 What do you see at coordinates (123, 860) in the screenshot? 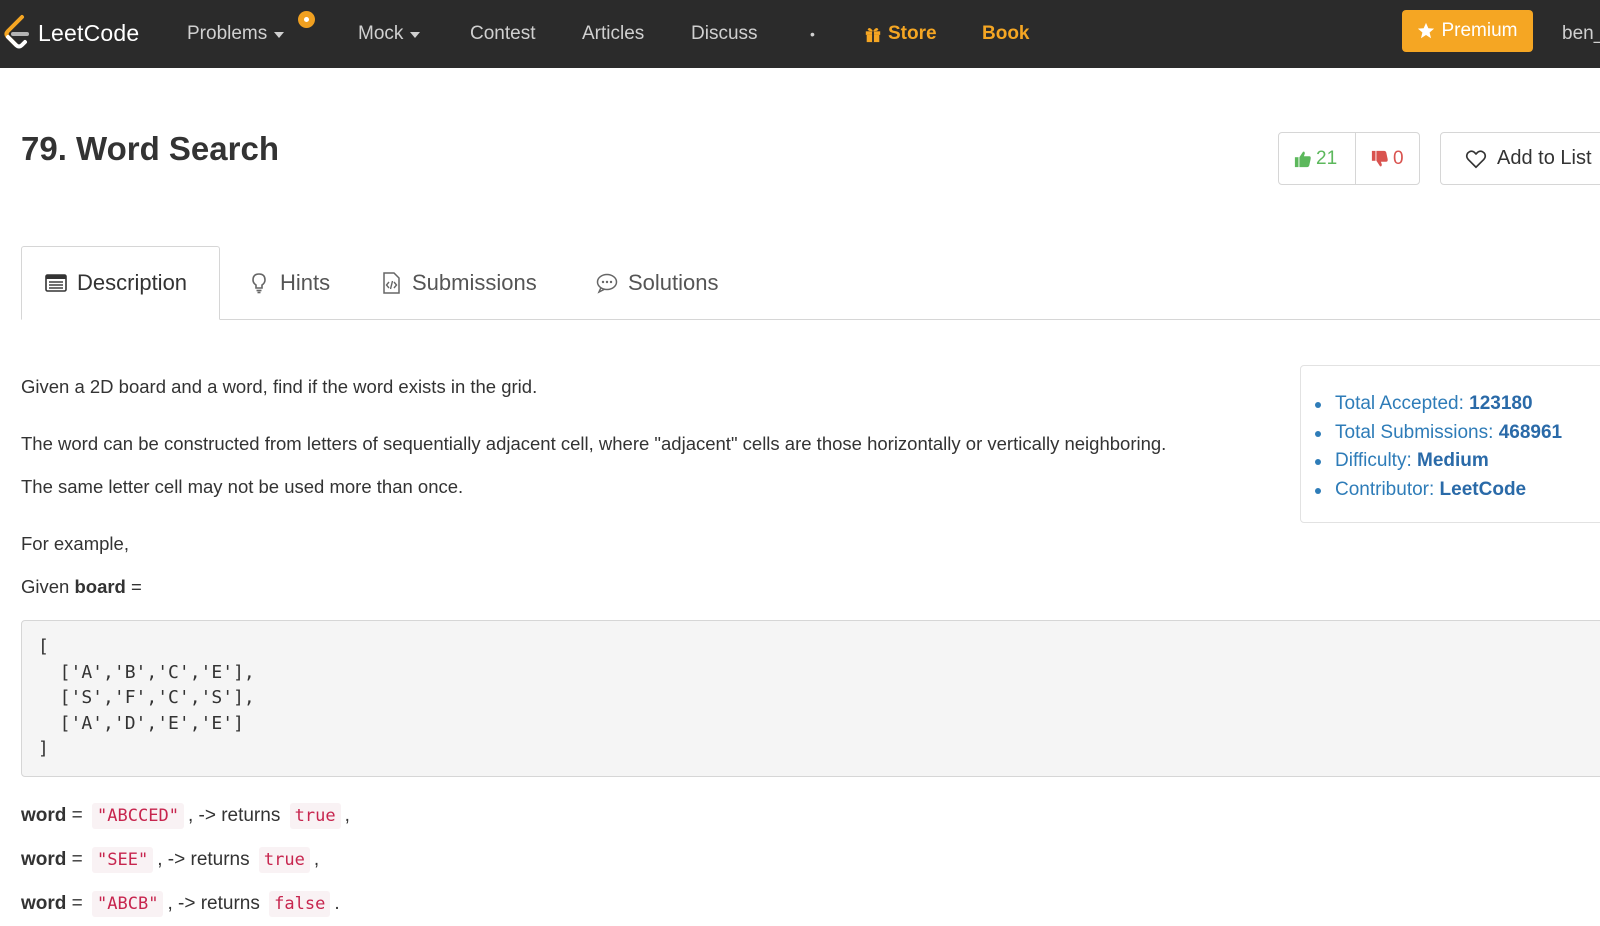
I see `example-word-value: "SEE"` at bounding box center [123, 860].